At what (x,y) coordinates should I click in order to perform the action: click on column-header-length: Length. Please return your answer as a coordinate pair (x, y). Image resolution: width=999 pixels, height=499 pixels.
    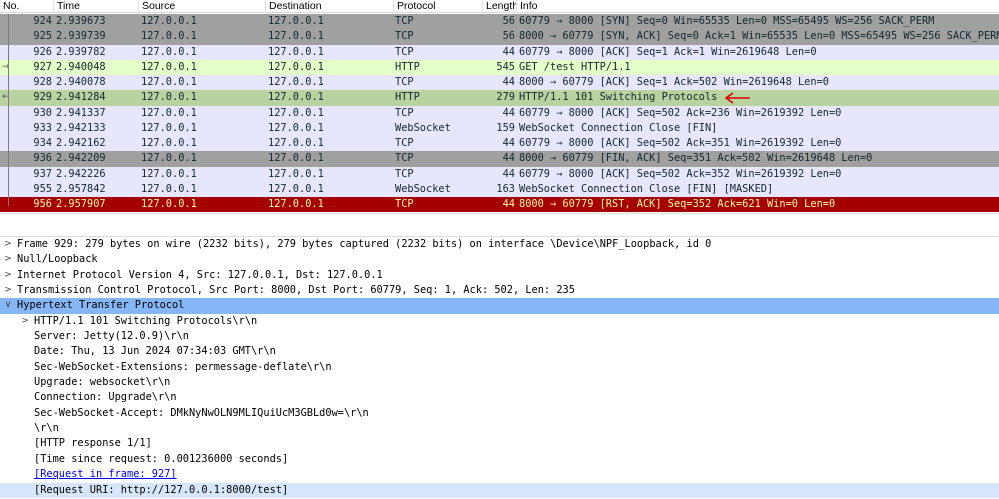
    Looking at the image, I should click on (500, 6).